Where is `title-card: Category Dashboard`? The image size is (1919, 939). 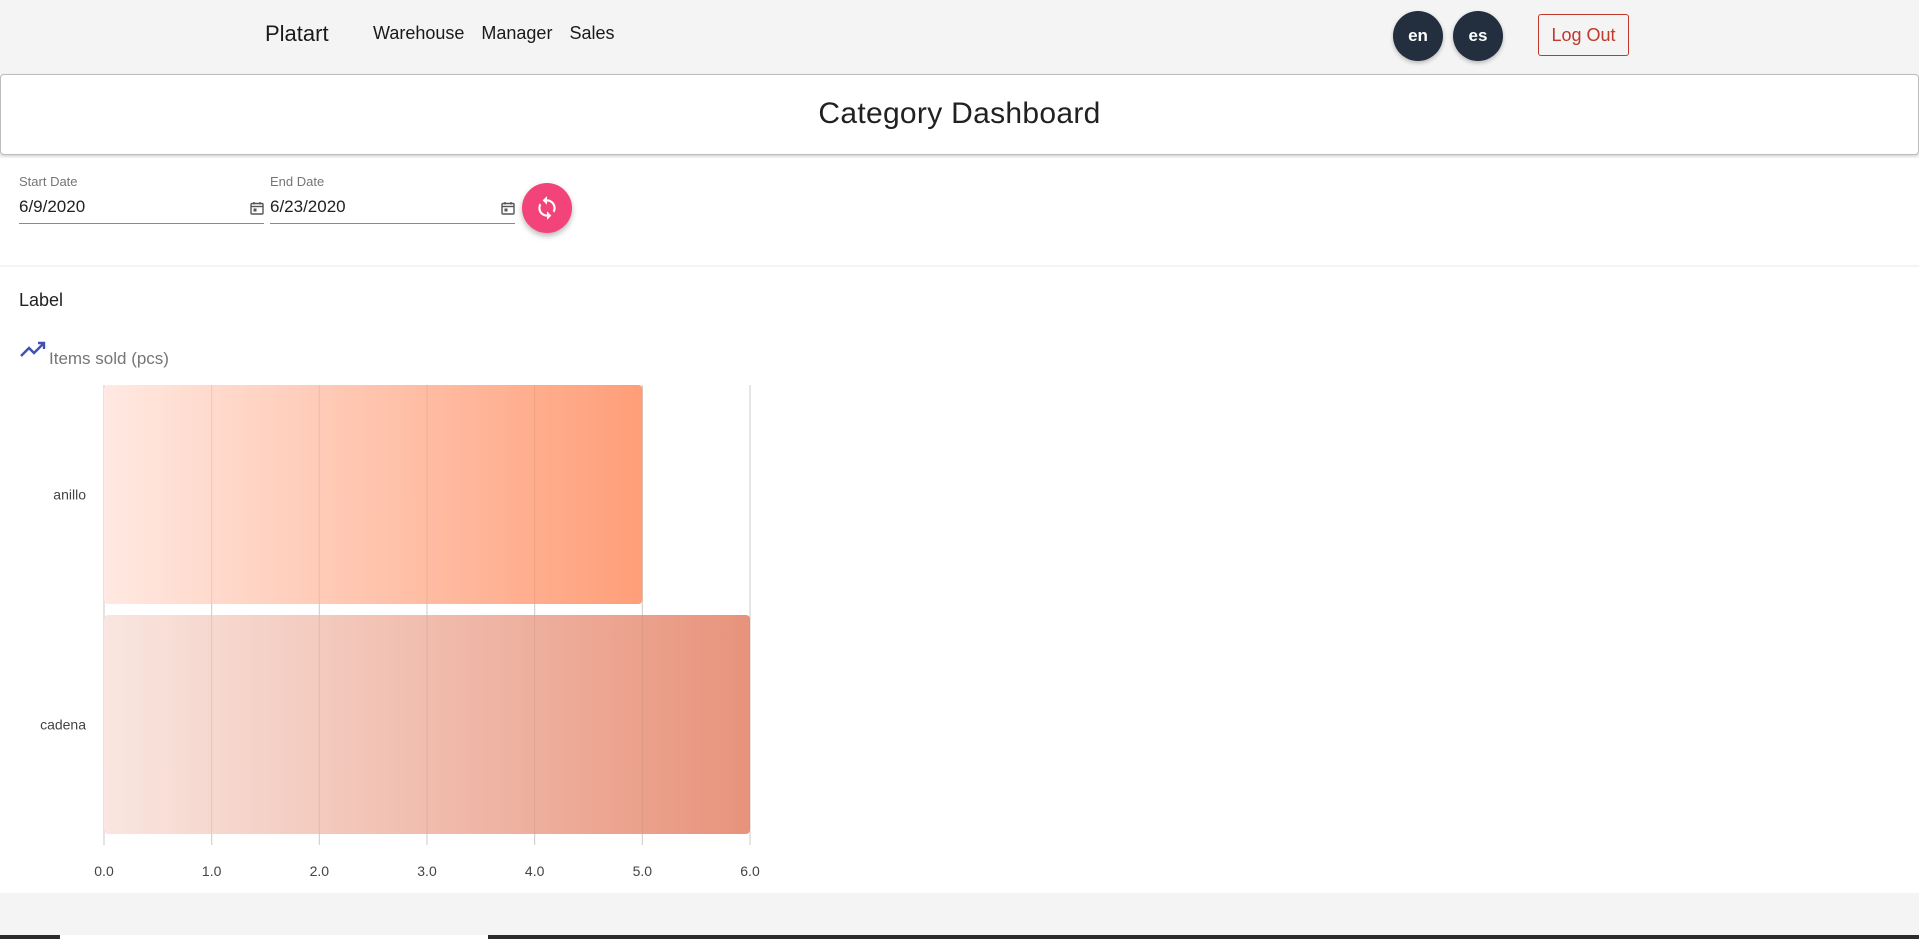 title-card: Category Dashboard is located at coordinates (959, 114).